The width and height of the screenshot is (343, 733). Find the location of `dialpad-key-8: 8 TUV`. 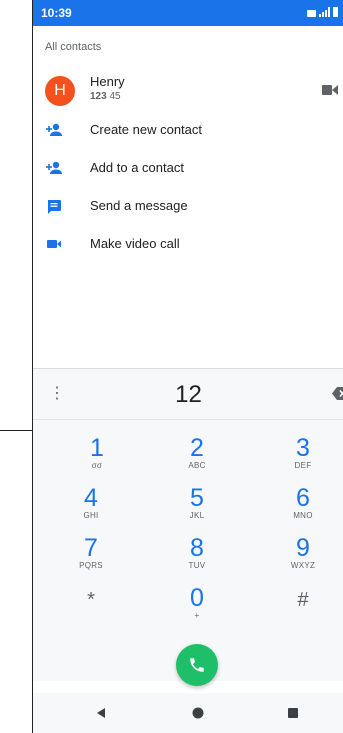

dialpad-key-8: 8 TUV is located at coordinates (197, 560).